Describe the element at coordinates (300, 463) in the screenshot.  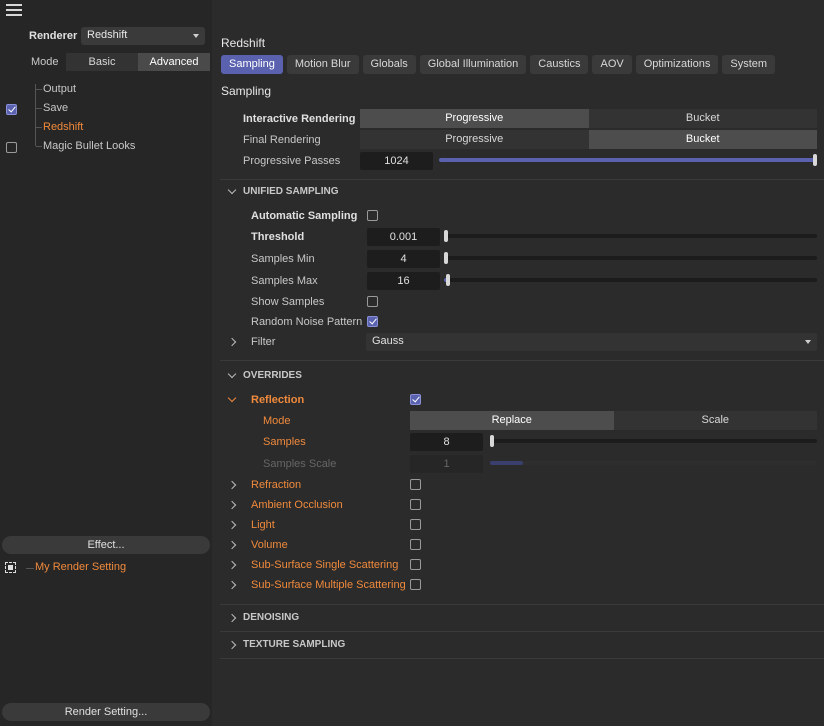
I see `samples-scale-label: Samples Scale` at that location.